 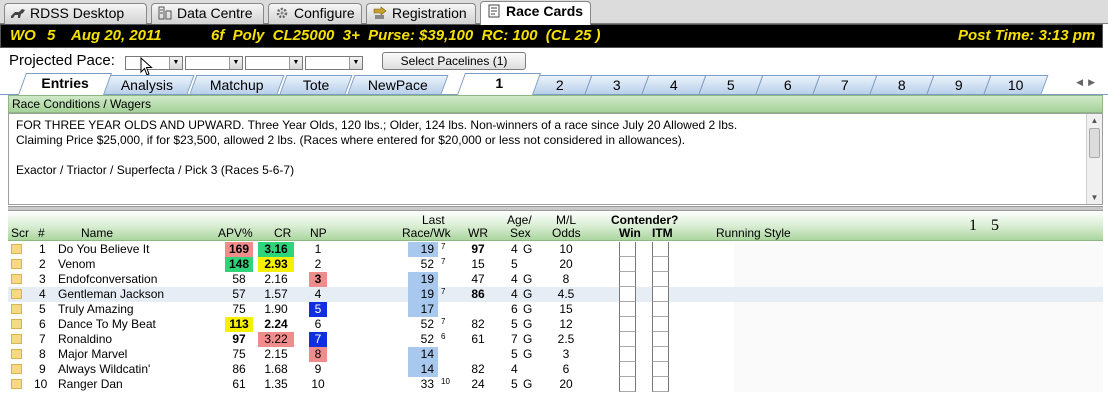 What do you see at coordinates (555, 249) in the screenshot?
I see `table-row: 1 Do You Believe It 169 3.16 1 19 7 97 4 G 10` at bounding box center [555, 249].